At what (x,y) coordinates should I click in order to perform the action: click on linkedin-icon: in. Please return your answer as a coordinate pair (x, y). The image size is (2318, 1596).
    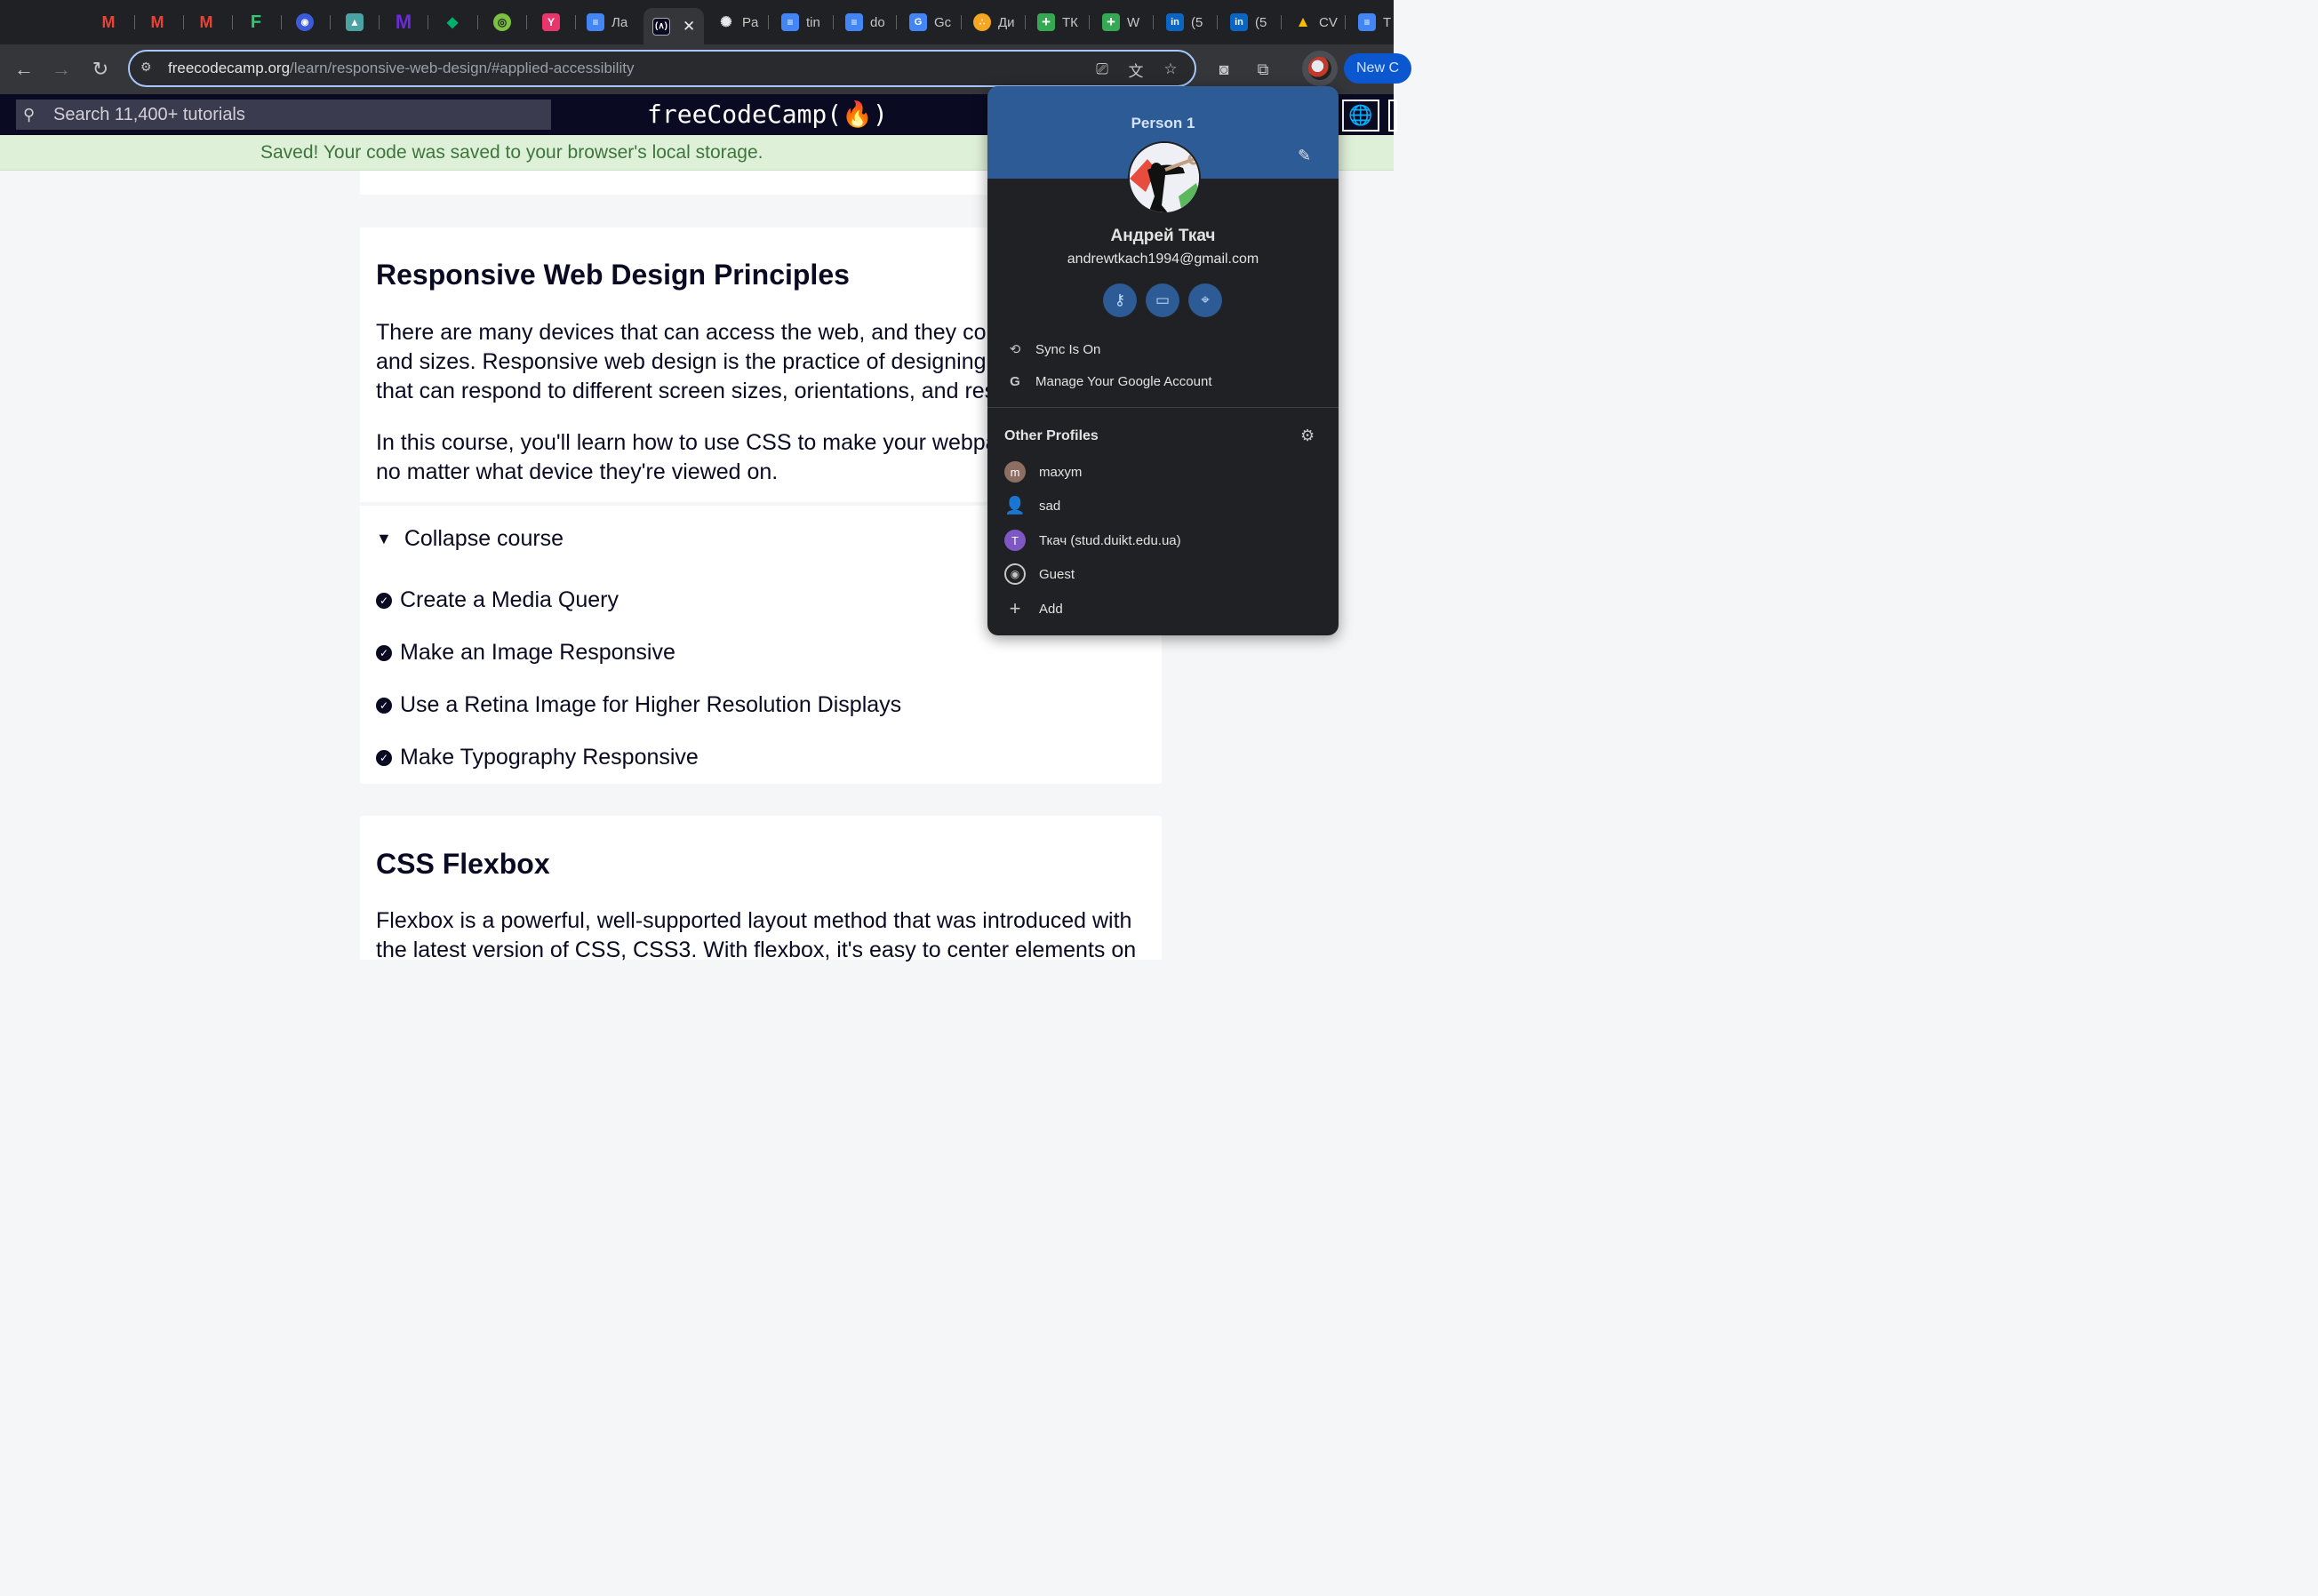
    Looking at the image, I should click on (1175, 22).